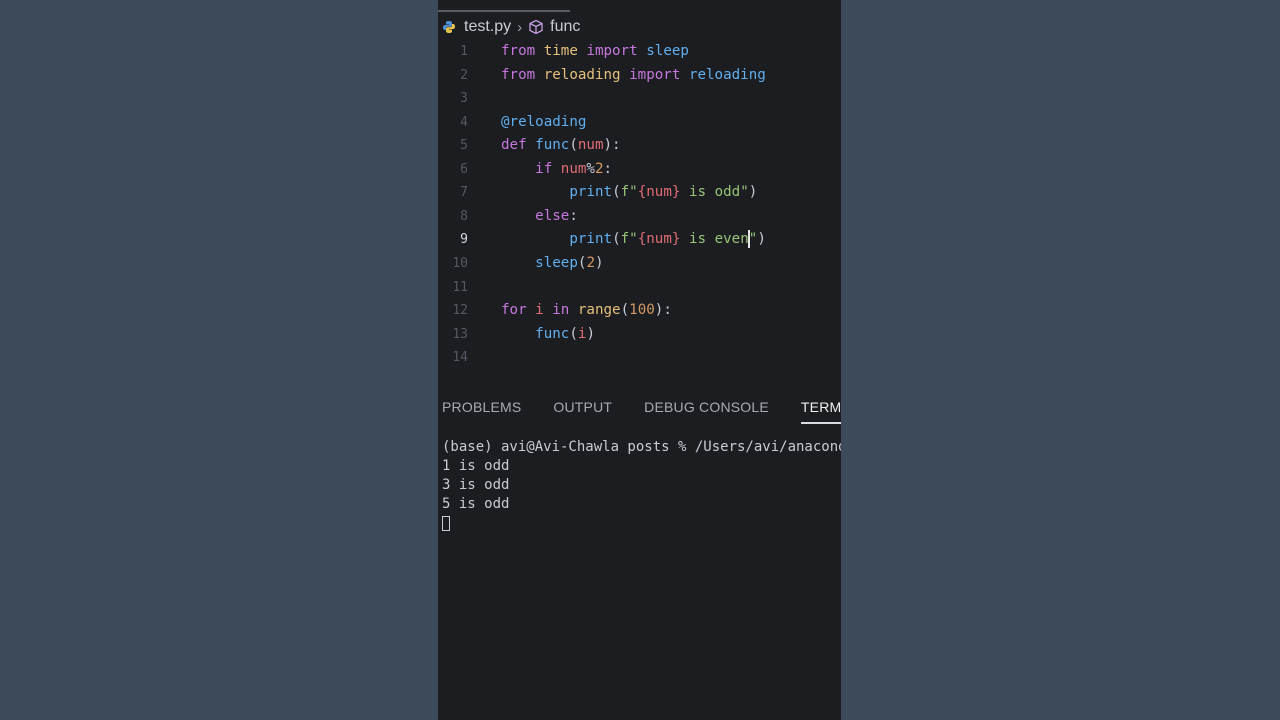  Describe the element at coordinates (714, 239) in the screenshot. I see `code-token: is even` at that location.